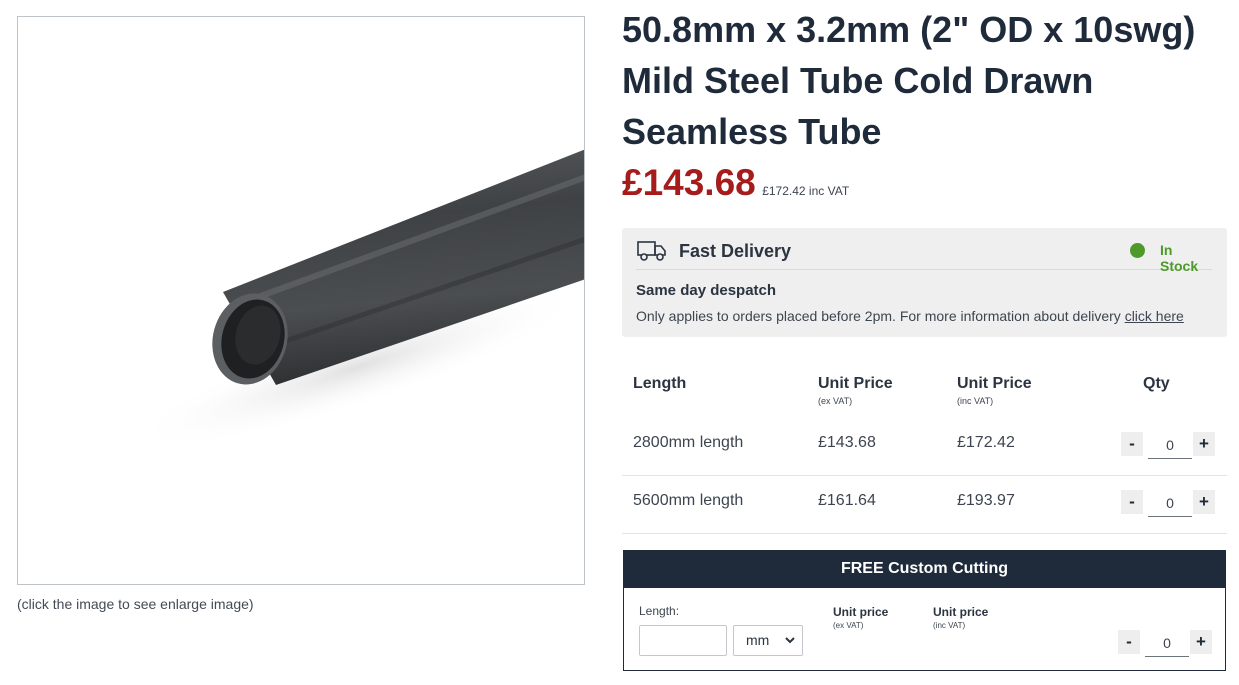  I want to click on header-unit-price-ex: Unit Price (ex VAT), so click(855, 390).